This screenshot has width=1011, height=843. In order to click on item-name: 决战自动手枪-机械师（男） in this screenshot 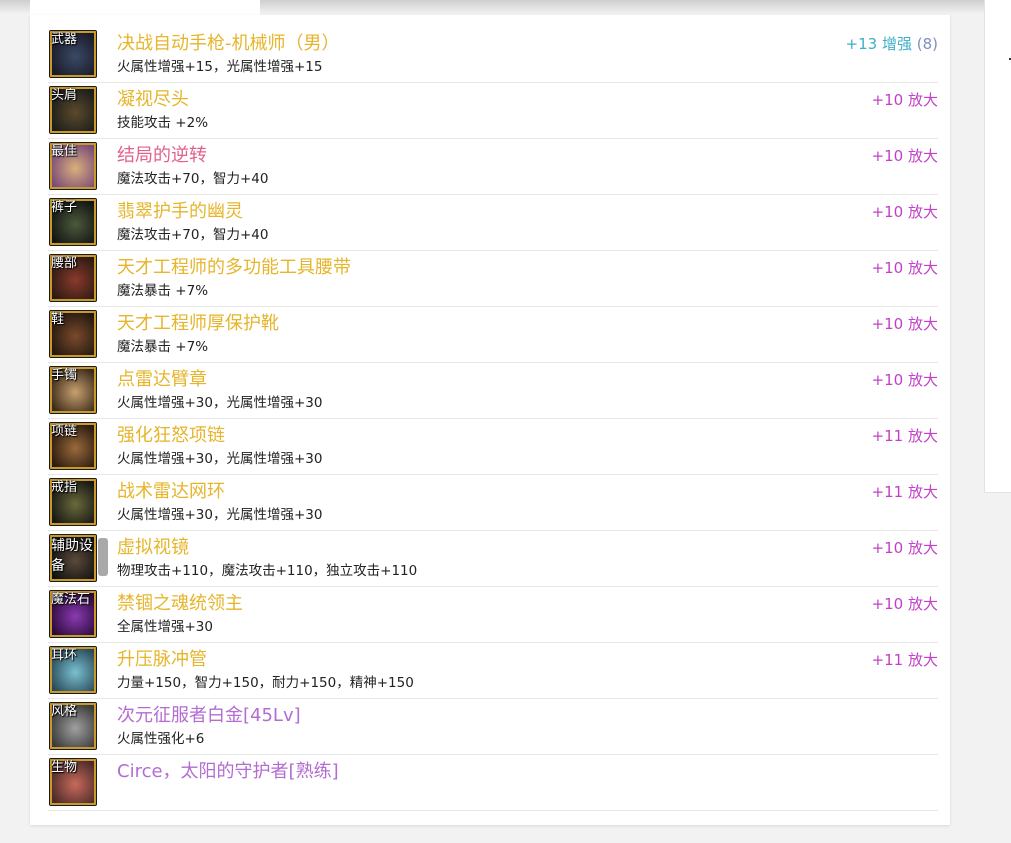, I will do `click(228, 44)`.